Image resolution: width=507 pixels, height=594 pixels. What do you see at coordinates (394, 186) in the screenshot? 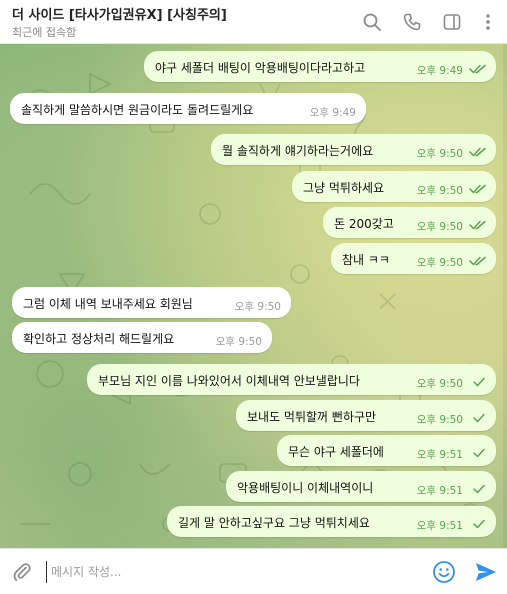
I see `message-bubble-outgoing: 그냥 먹튀하세요 오후 9:50` at bounding box center [394, 186].